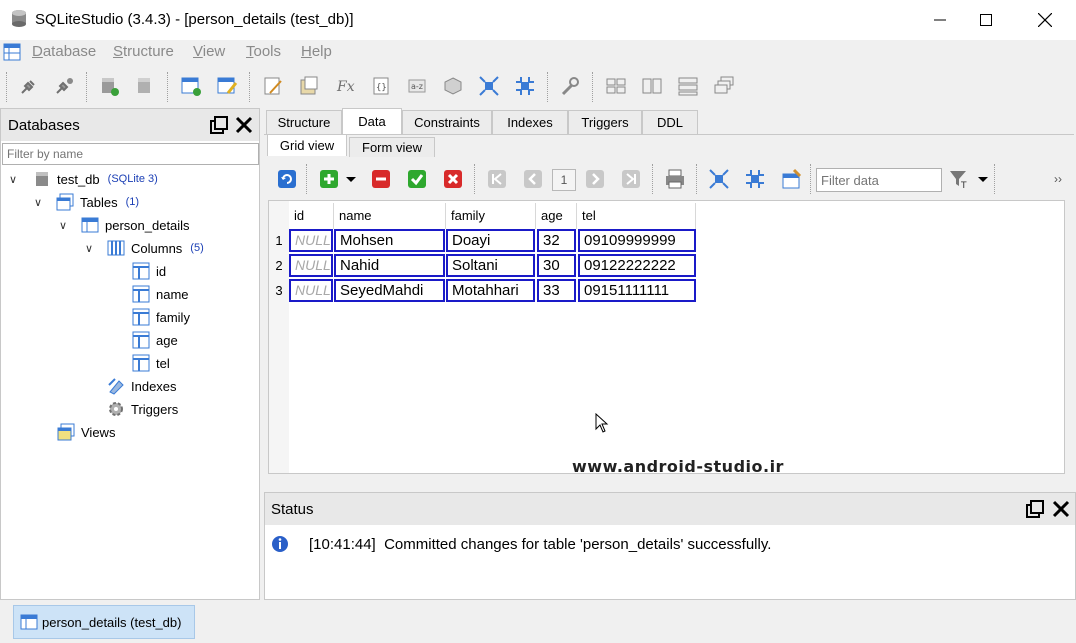 Image resolution: width=1076 pixels, height=643 pixels. I want to click on tab-data: Data, so click(372, 121).